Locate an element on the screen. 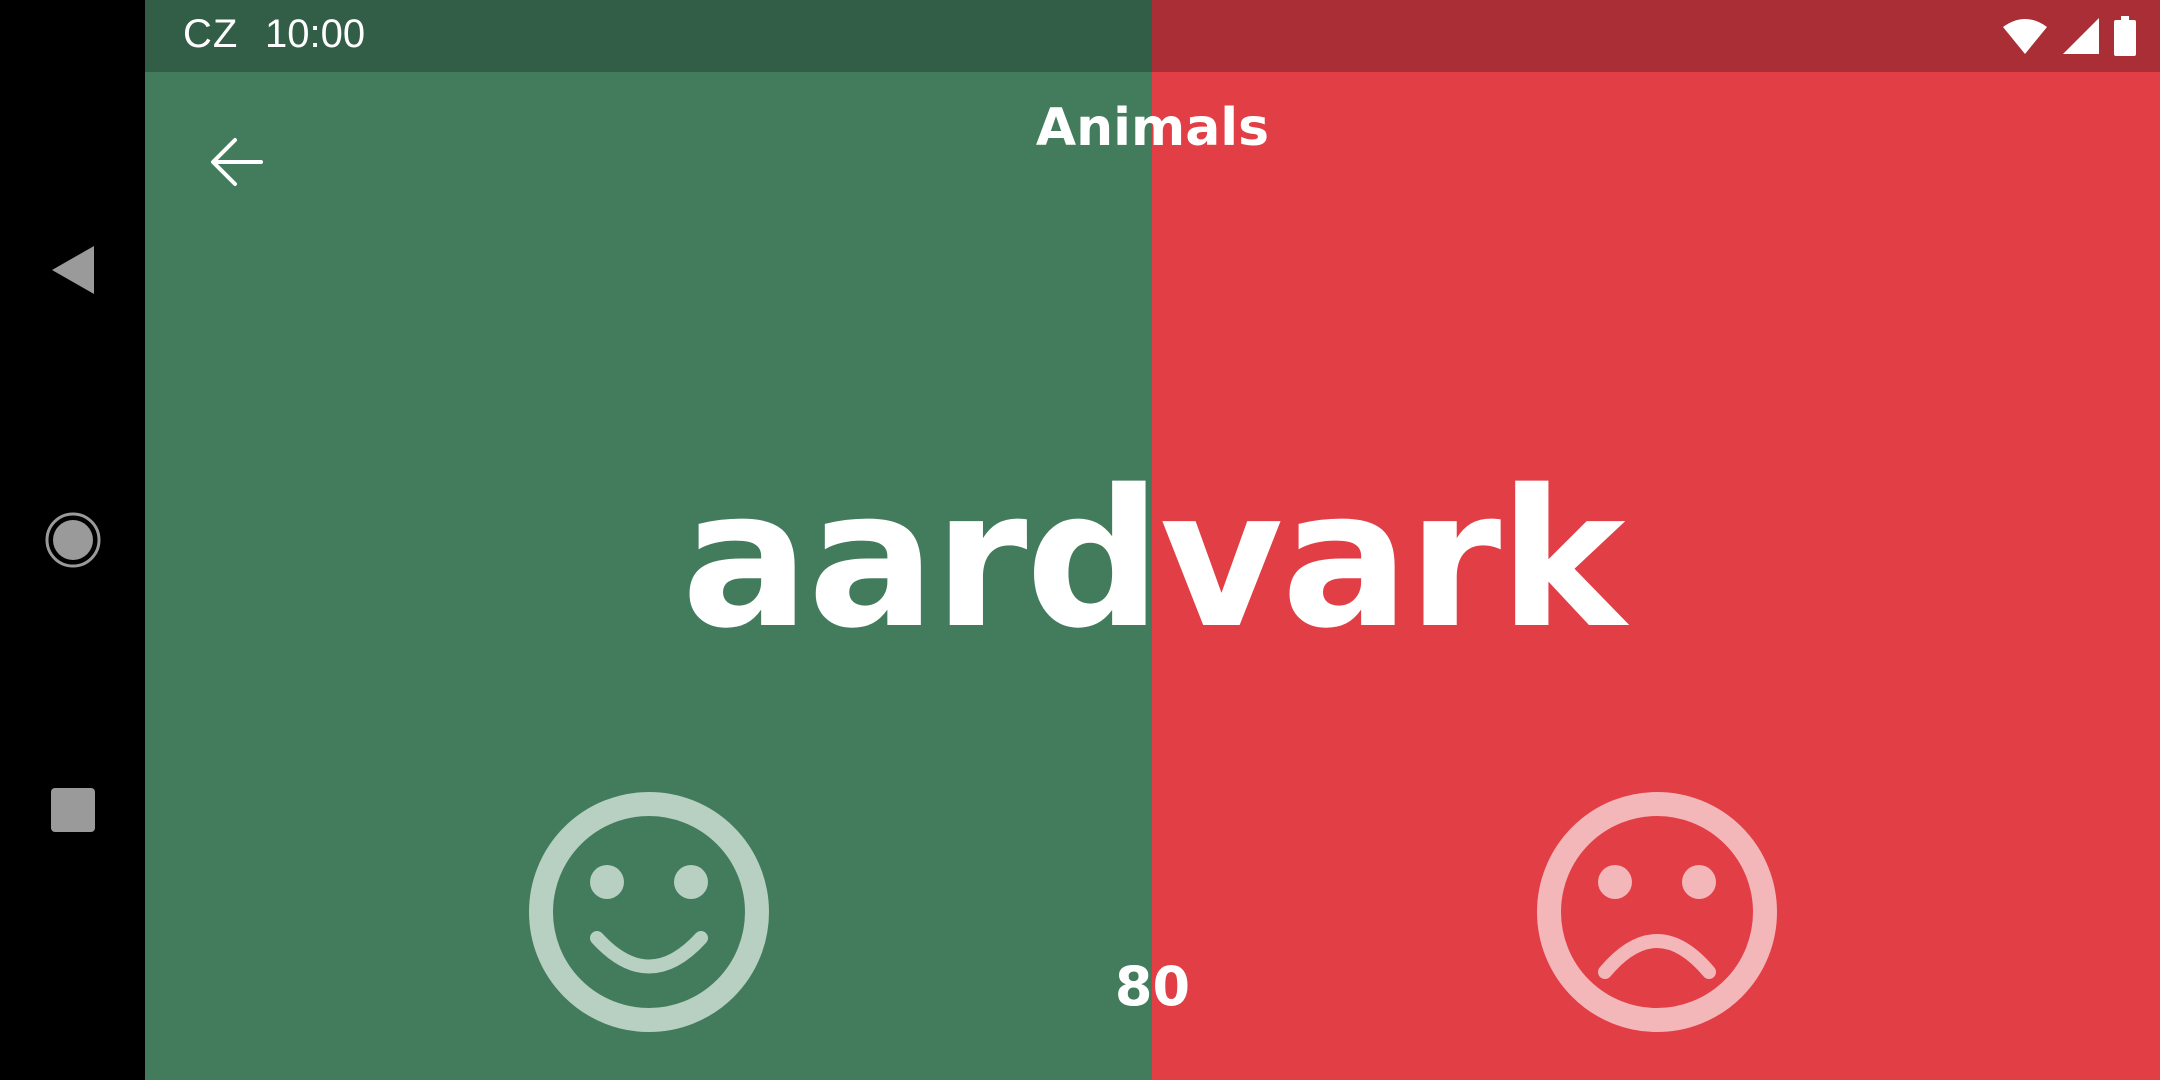 This screenshot has height=1080, width=2160. clock: 10:00 is located at coordinates (315, 34).